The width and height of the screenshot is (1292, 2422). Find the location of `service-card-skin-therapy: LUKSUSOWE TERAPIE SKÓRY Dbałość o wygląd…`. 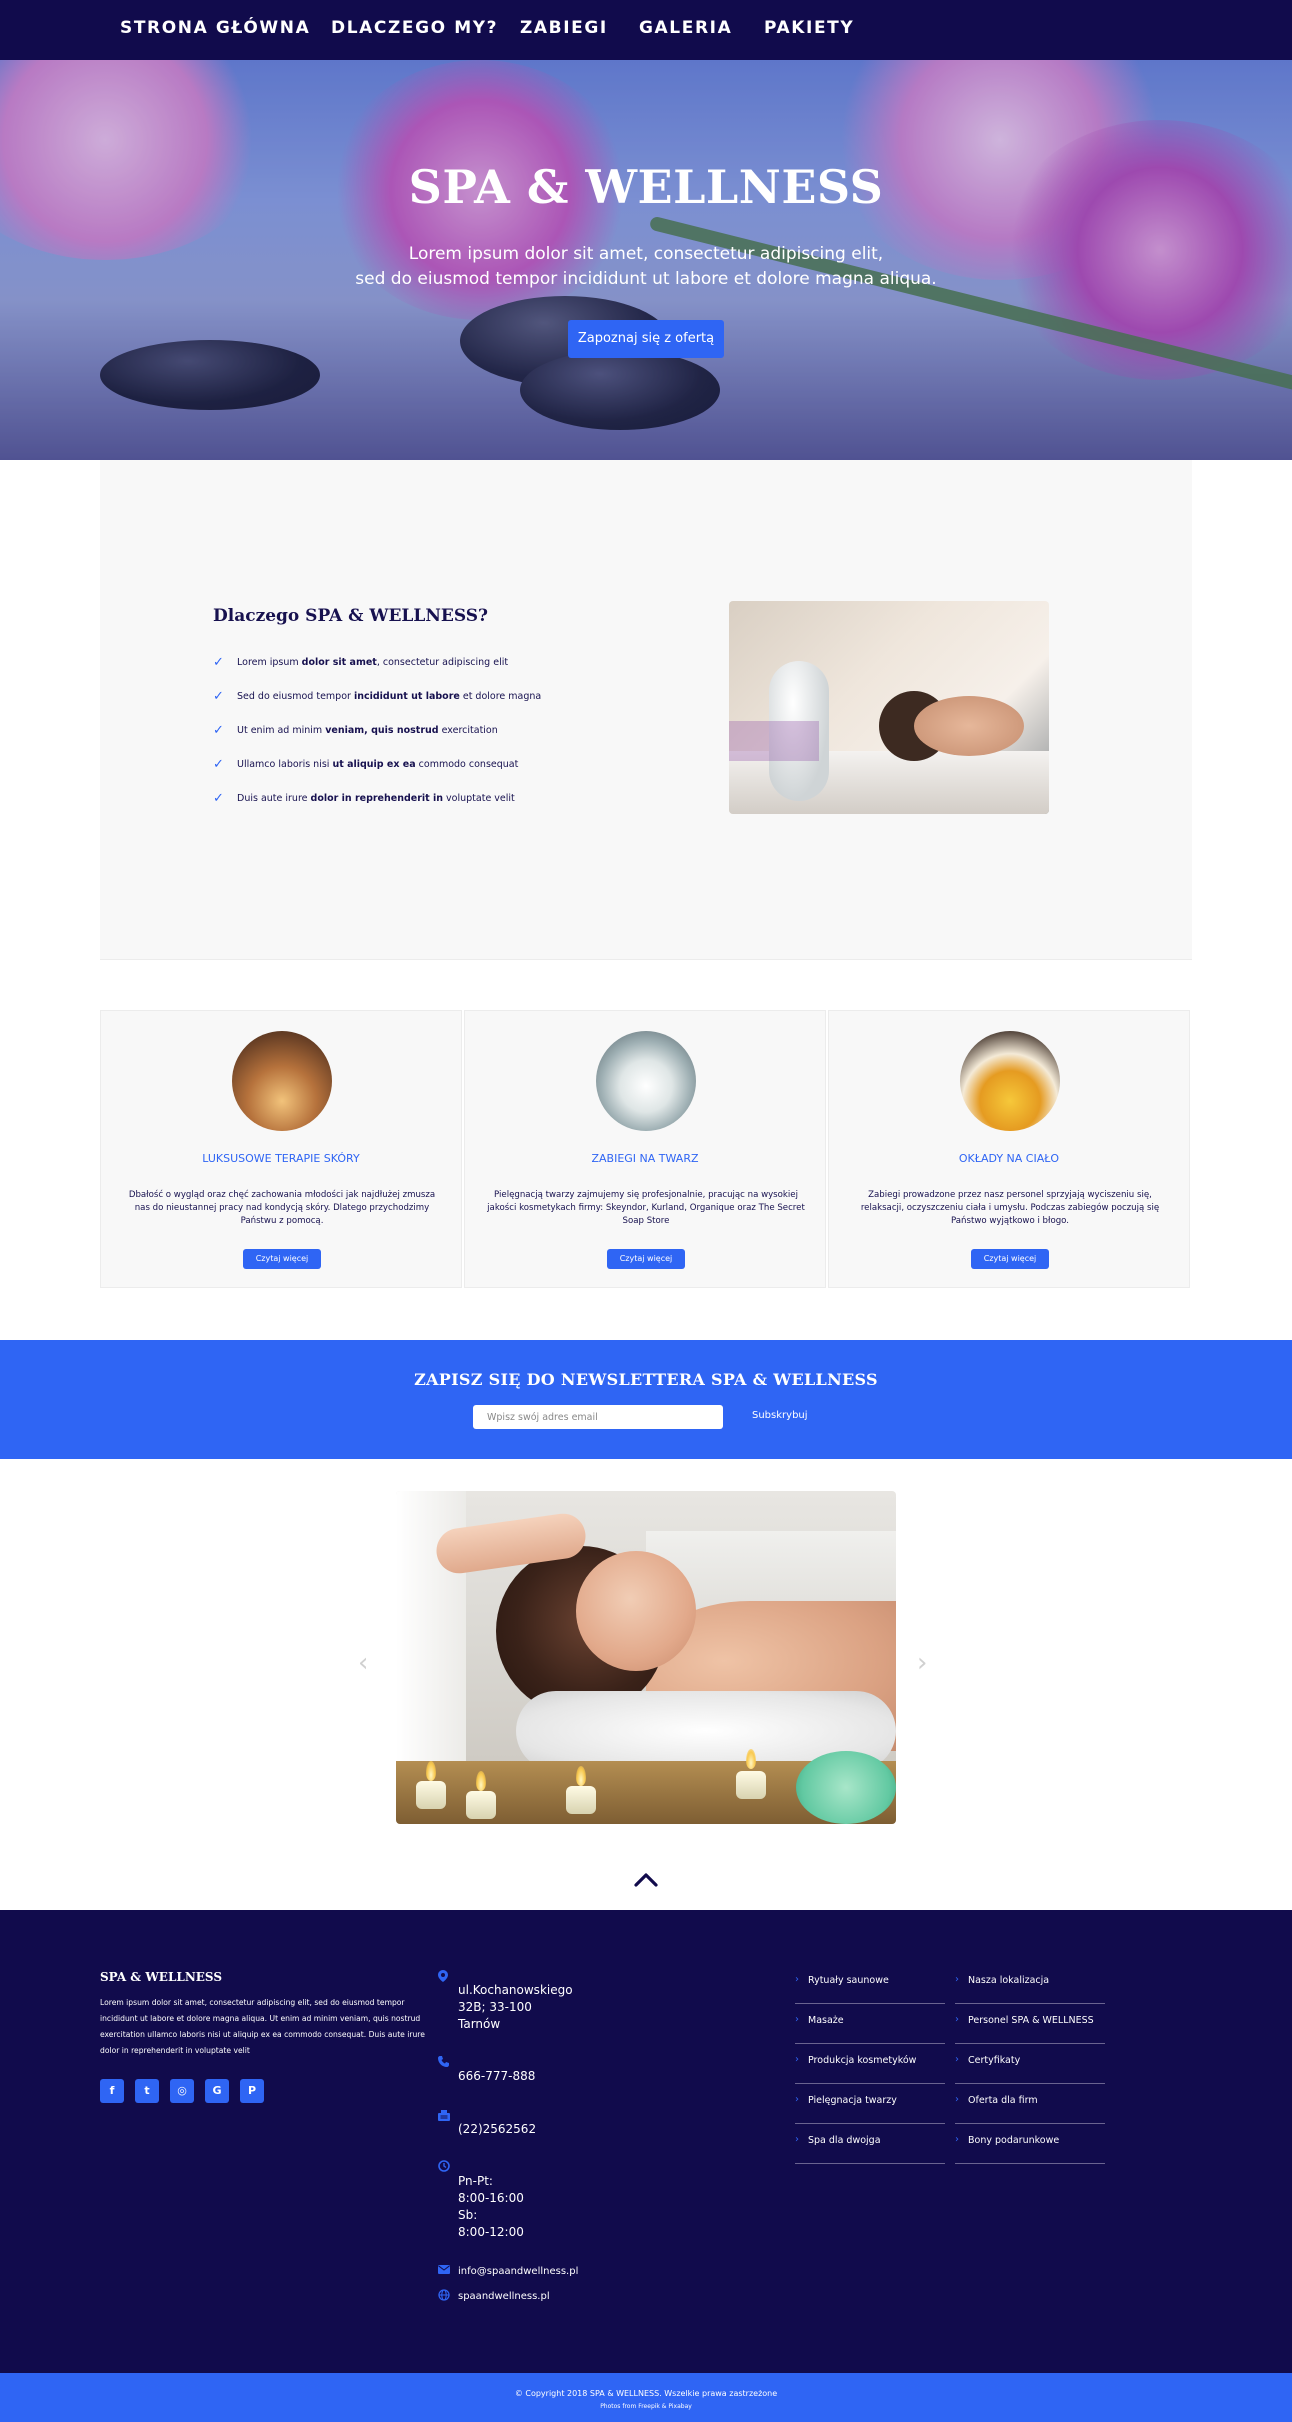

service-card-skin-therapy: LUKSUSOWE TERAPIE SKÓRY Dbałość o wygląd… is located at coordinates (281, 1149).